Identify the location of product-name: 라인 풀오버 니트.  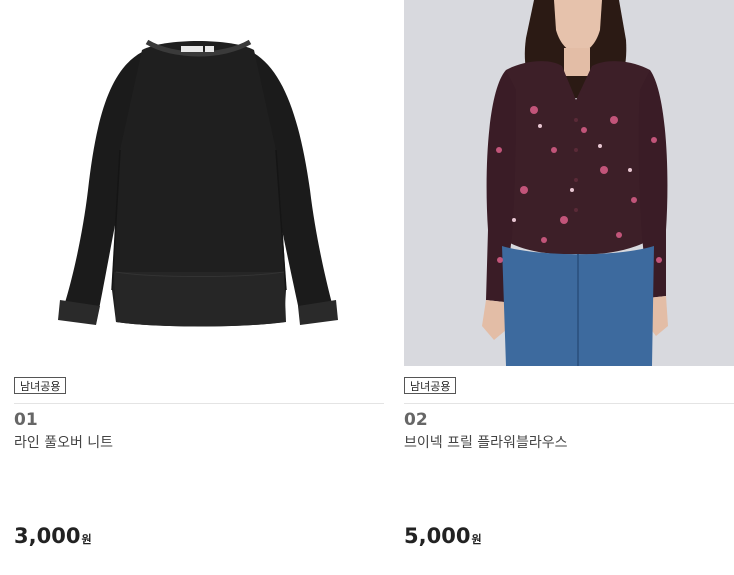
(63, 442).